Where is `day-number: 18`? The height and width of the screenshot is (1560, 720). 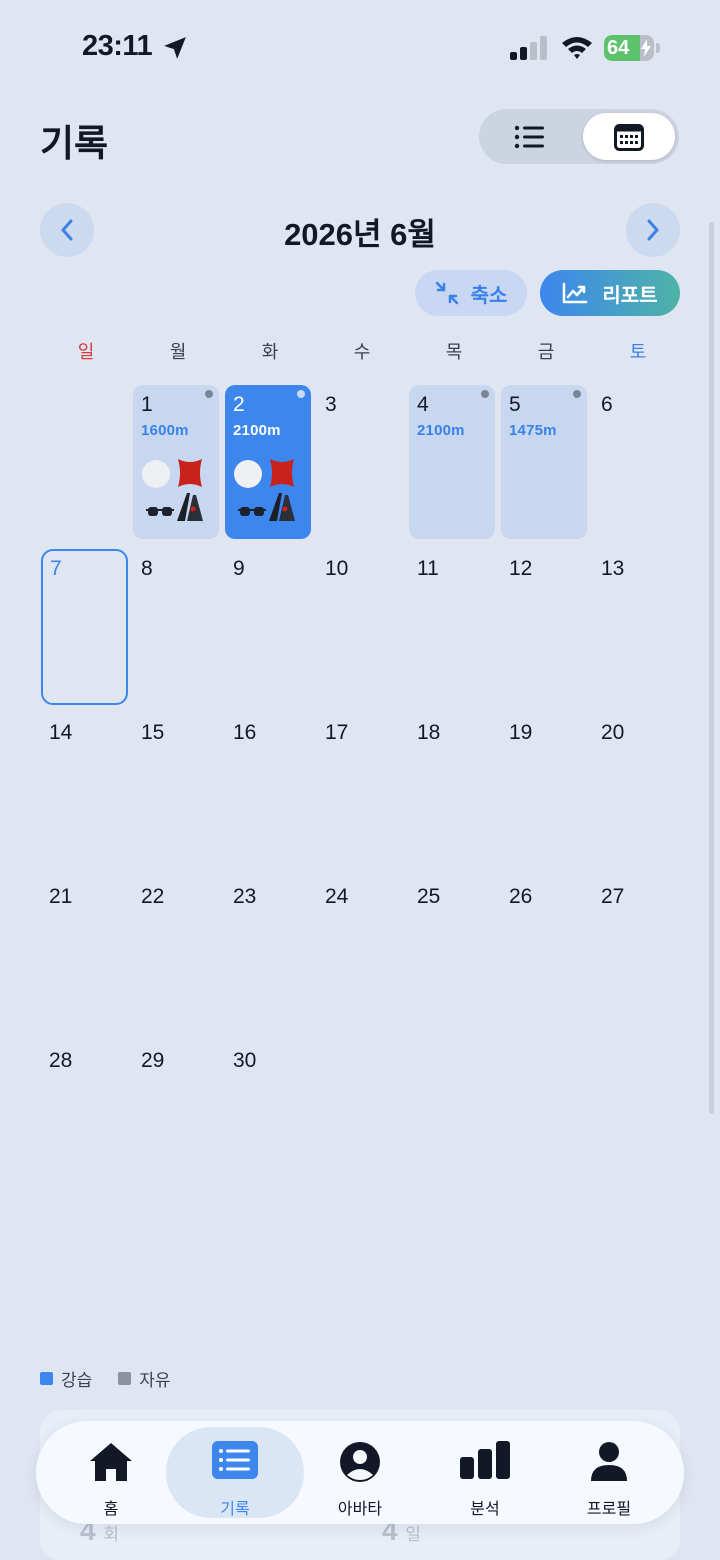 day-number: 18 is located at coordinates (429, 732).